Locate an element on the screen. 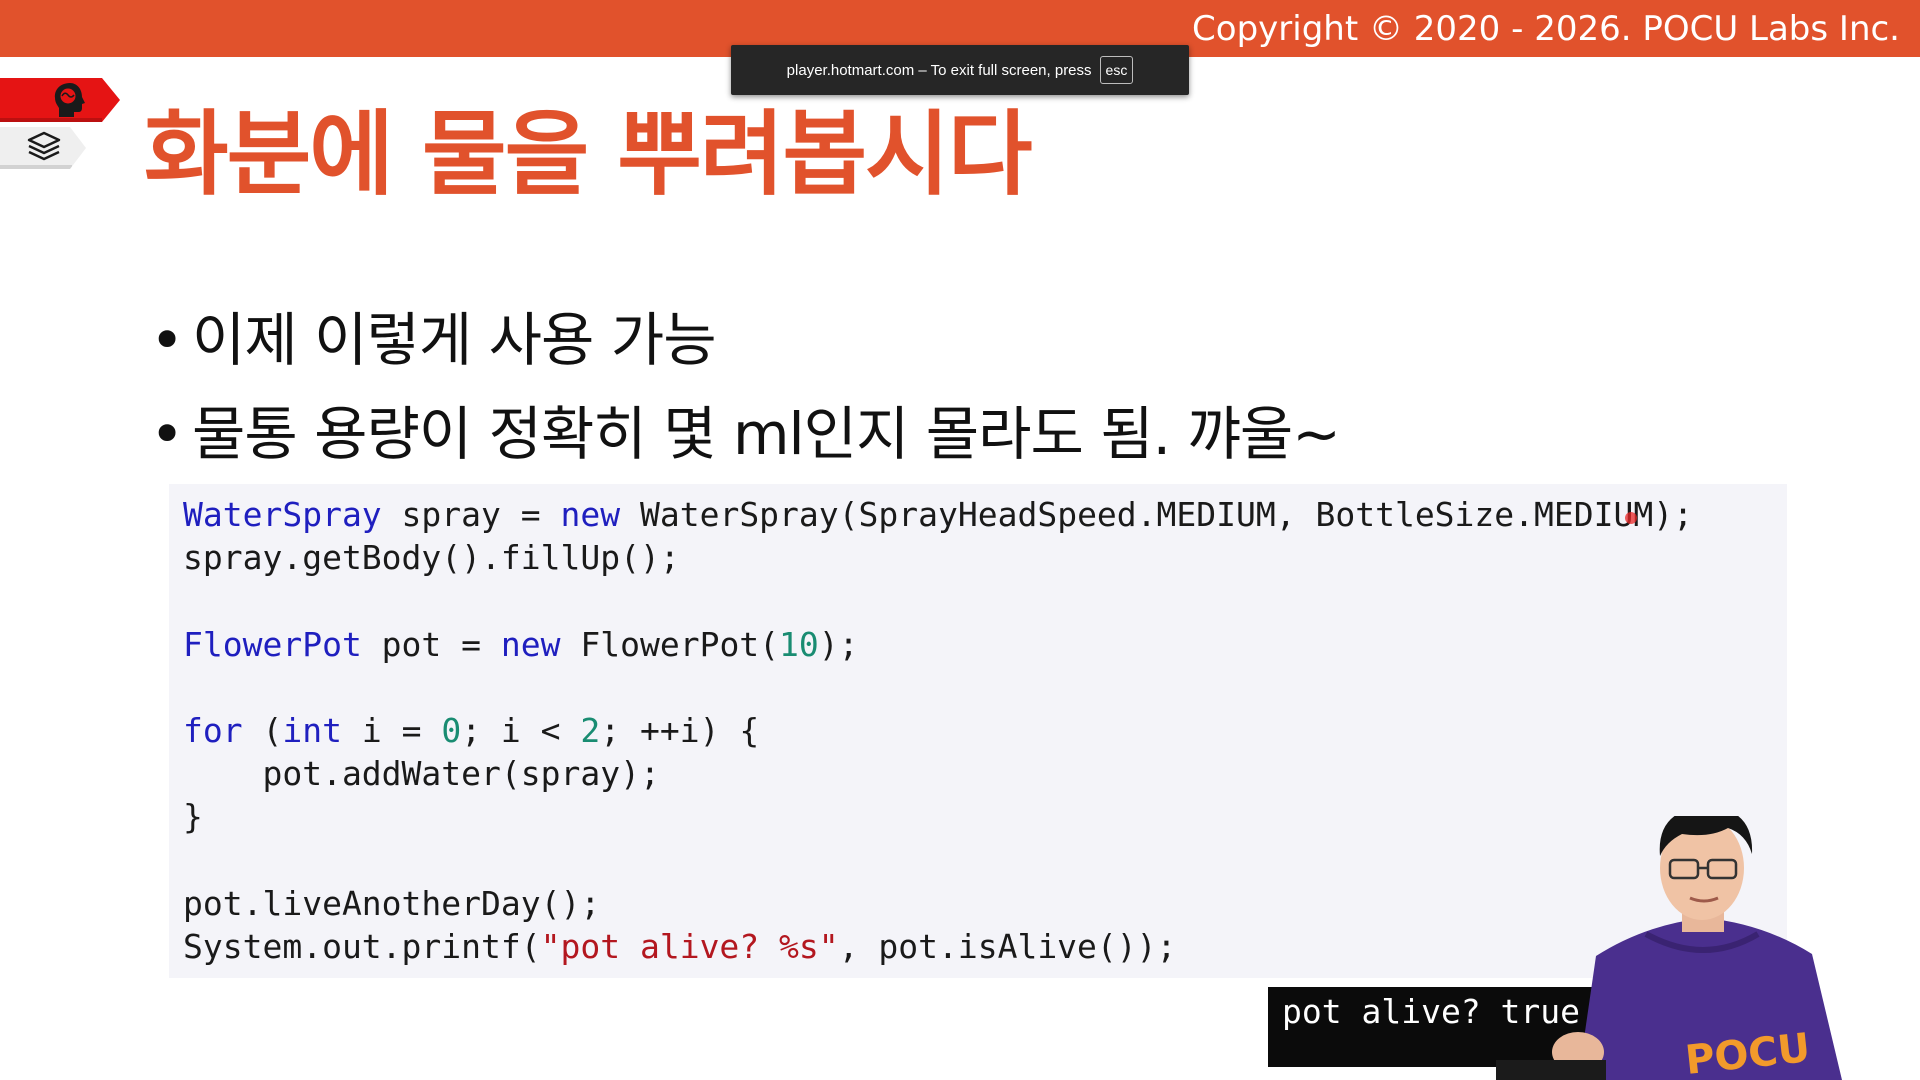 The width and height of the screenshot is (1920, 1080). copyright-text: Copyright © 2020 - 2026. POCU Labs Inc. is located at coordinates (1546, 29).